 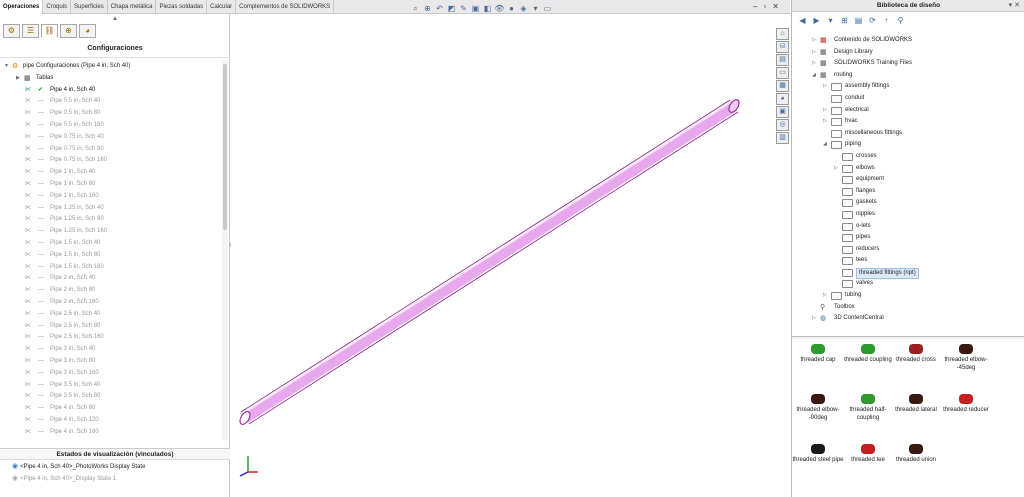 What do you see at coordinates (111, 291) in the screenshot?
I see `configuration-item: ⋉ — Pipe 2 in, Sch 80` at bounding box center [111, 291].